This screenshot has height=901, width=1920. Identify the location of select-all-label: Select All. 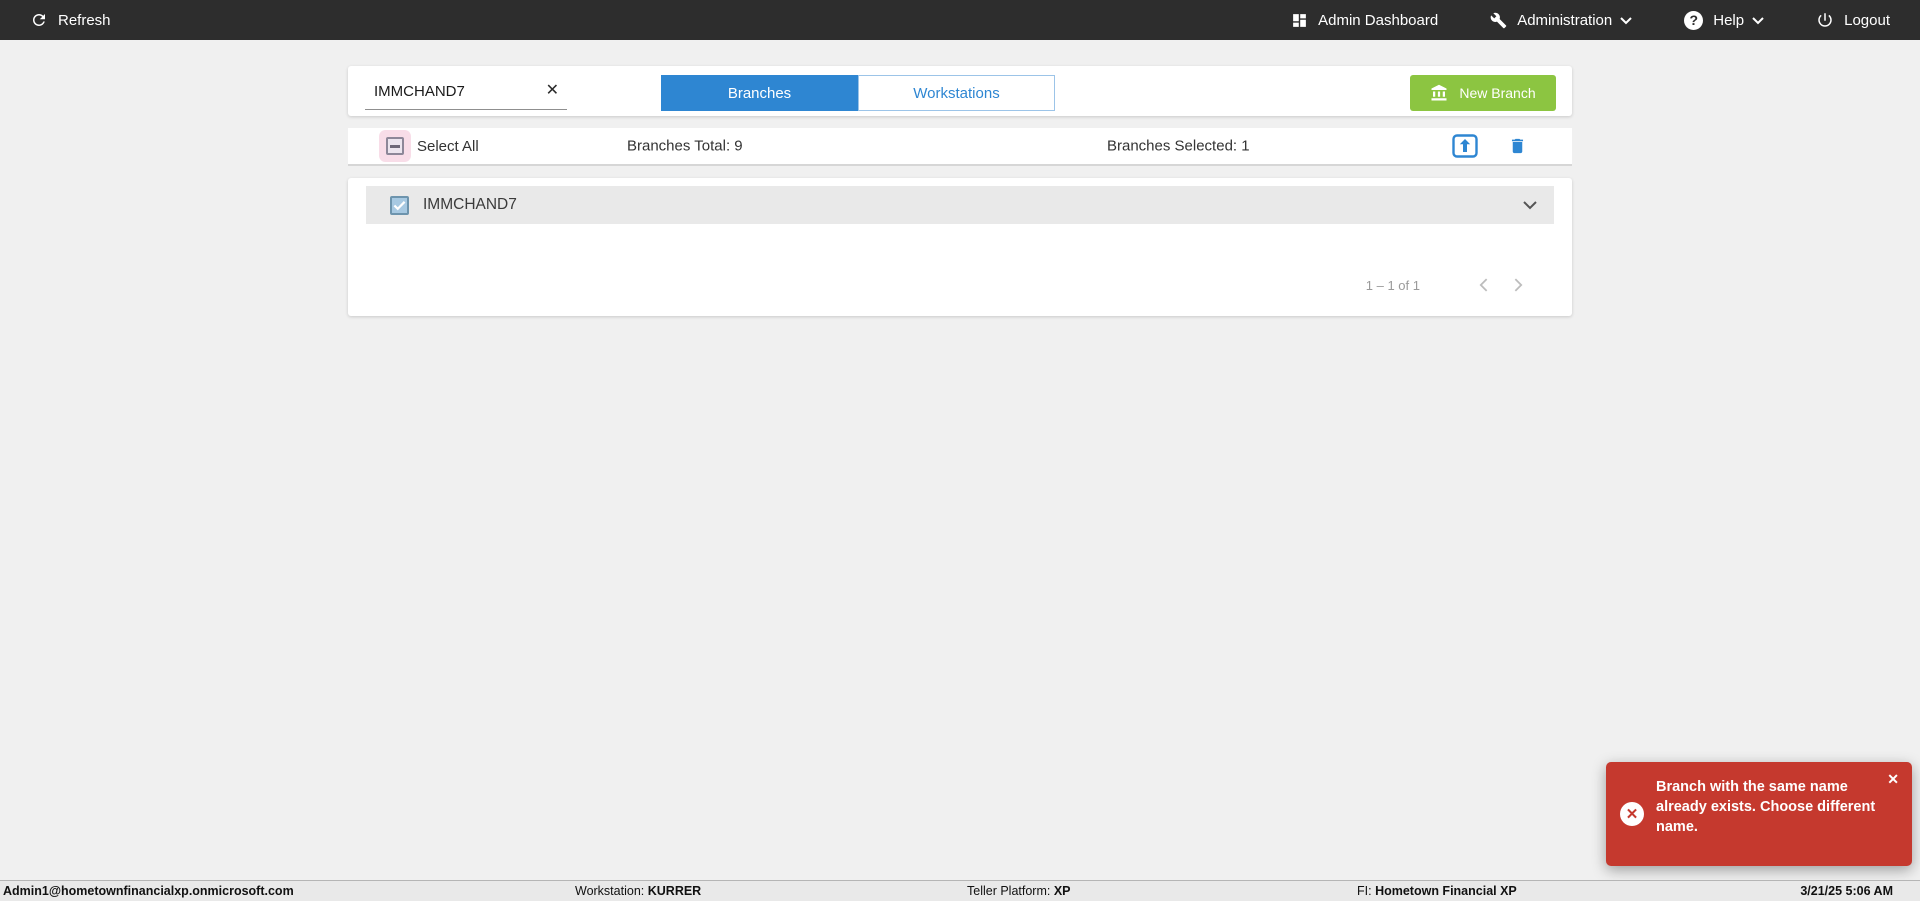
(448, 146).